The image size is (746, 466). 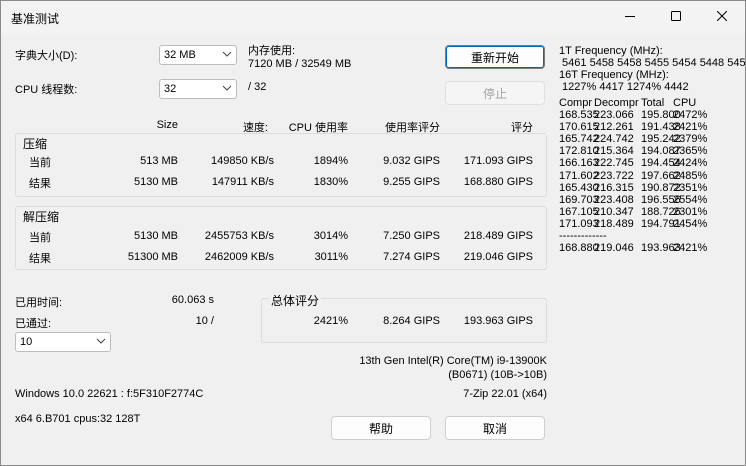 I want to click on cell-size: 51300 MB, so click(x=152, y=257).